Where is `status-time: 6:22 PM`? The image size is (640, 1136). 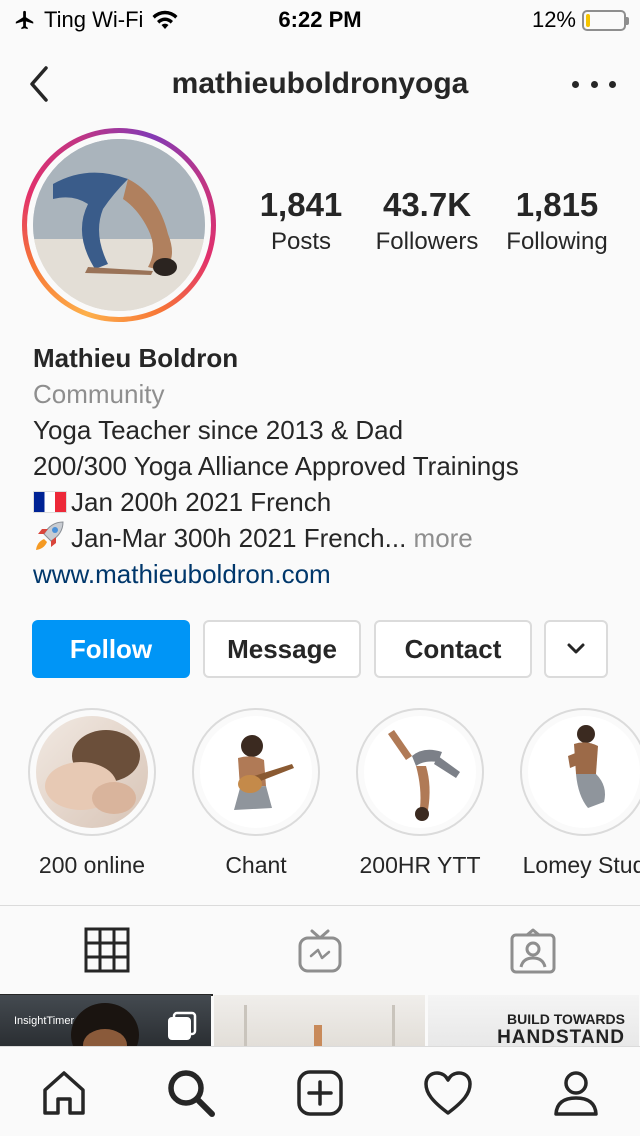
status-time: 6:22 PM is located at coordinates (320, 19).